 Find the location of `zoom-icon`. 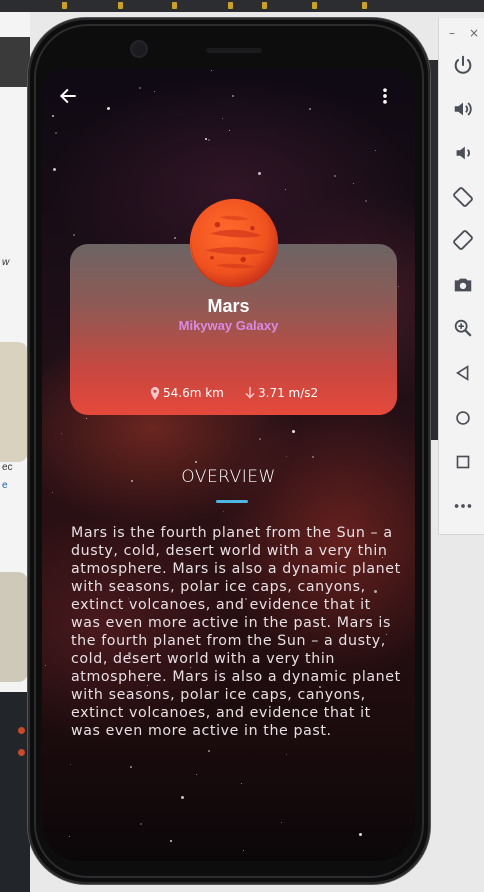

zoom-icon is located at coordinates (463, 328).